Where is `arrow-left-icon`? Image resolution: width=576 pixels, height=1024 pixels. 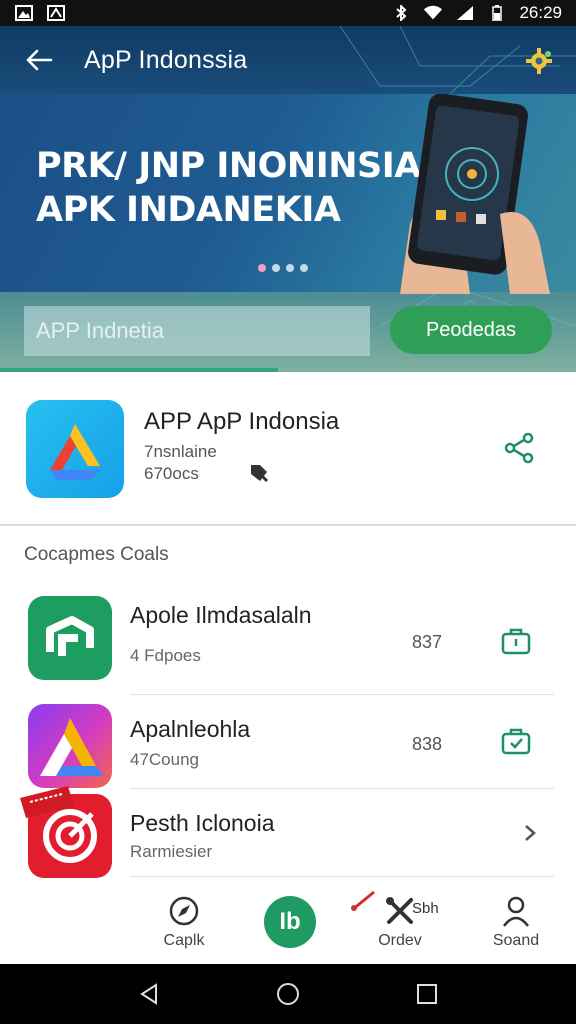 arrow-left-icon is located at coordinates (39, 60).